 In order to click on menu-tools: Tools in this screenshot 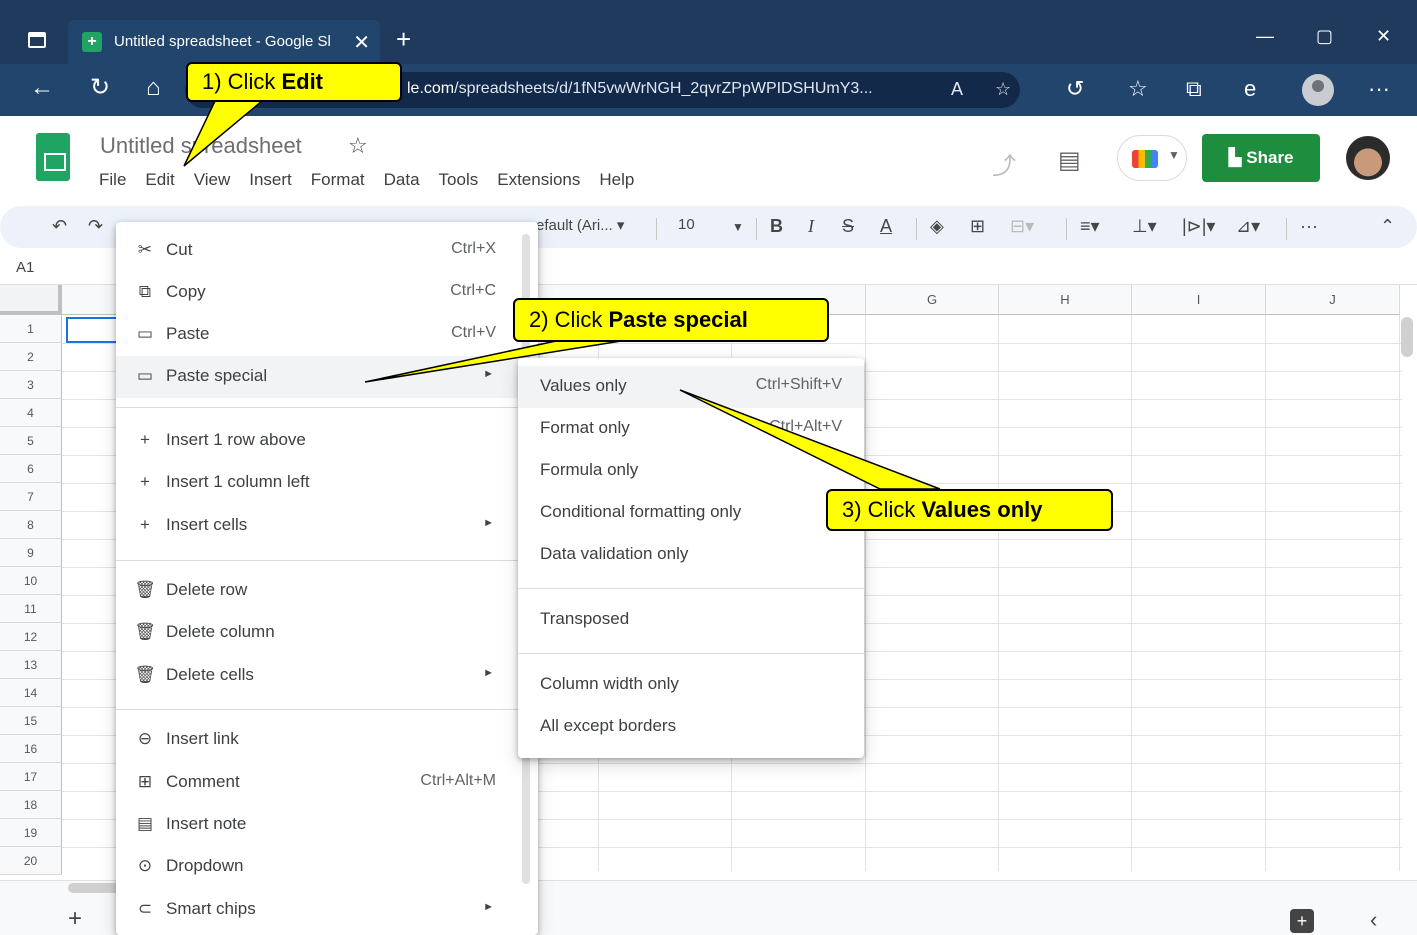, I will do `click(459, 179)`.